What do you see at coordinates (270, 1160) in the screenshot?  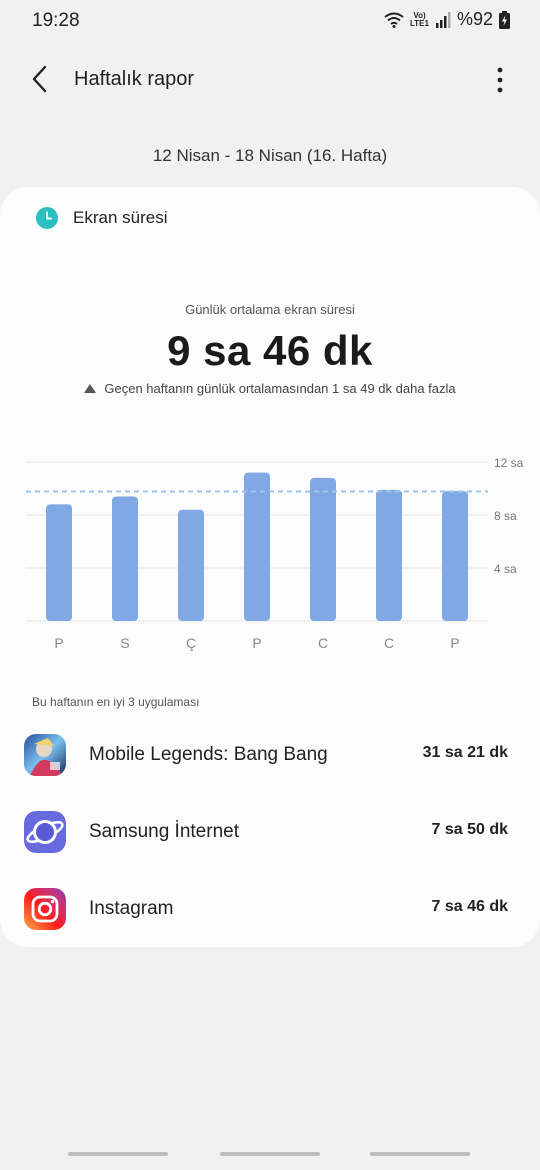 I see `navigation-bar` at bounding box center [270, 1160].